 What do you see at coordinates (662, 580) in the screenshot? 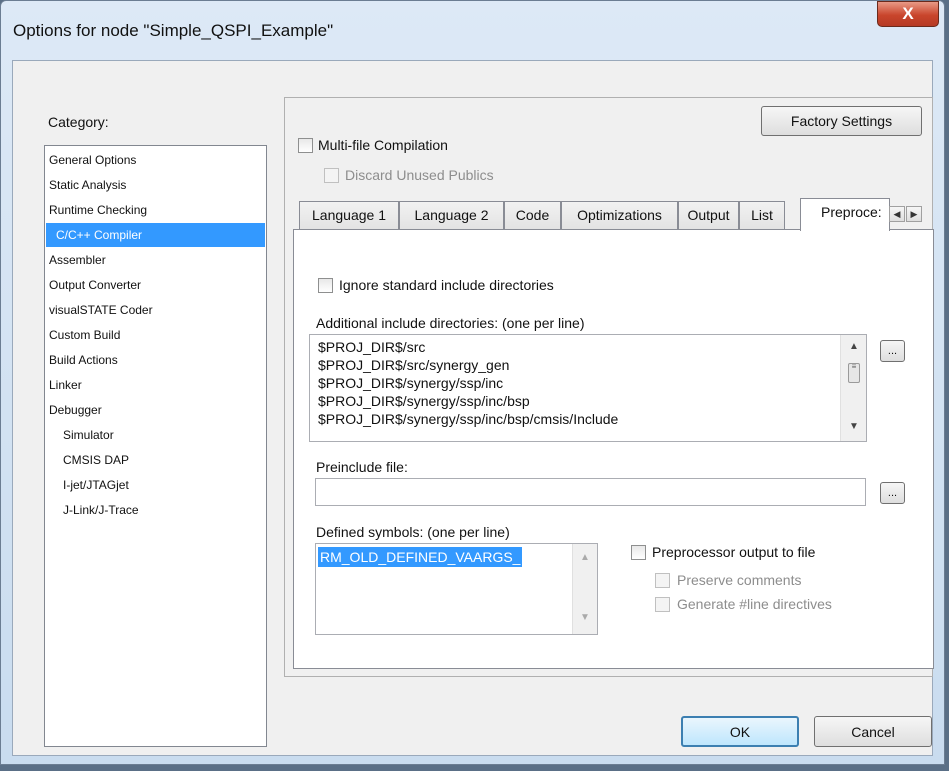
I see `preserve-comments-checkbox` at bounding box center [662, 580].